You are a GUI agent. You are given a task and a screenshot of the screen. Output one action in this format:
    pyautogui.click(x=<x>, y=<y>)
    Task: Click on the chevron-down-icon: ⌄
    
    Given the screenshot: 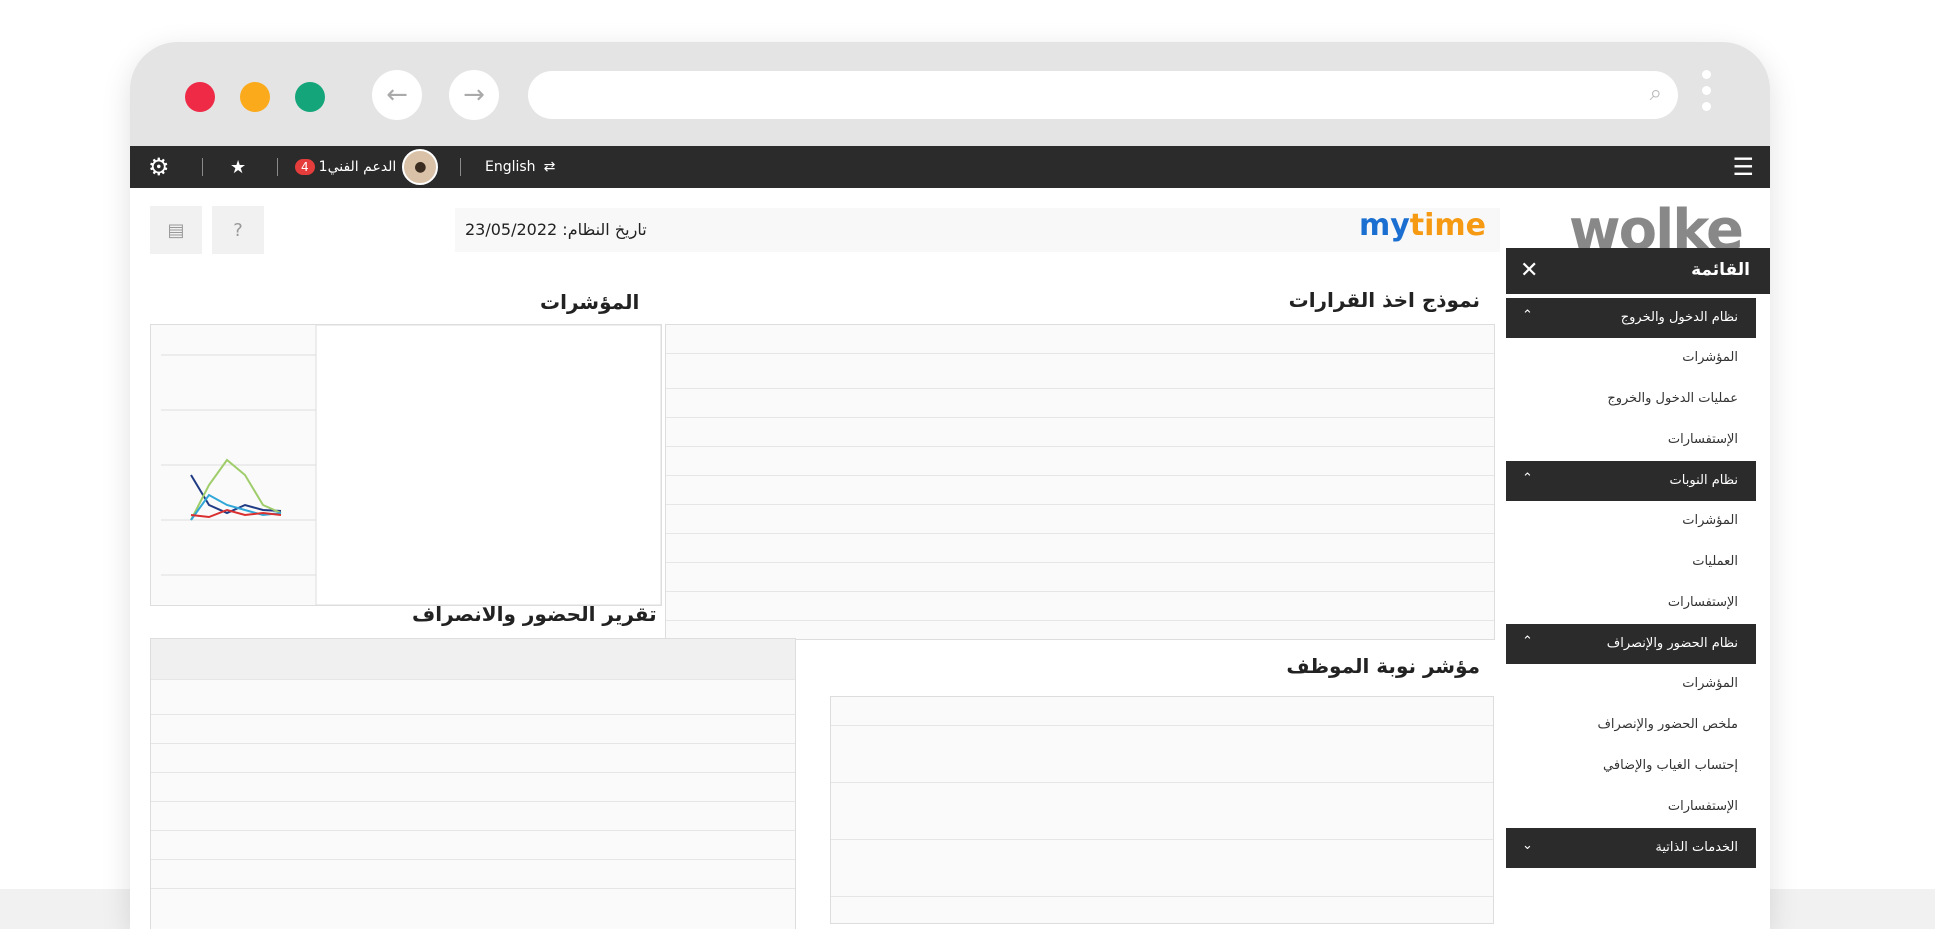 What is the action you would take?
    pyautogui.click(x=1527, y=845)
    